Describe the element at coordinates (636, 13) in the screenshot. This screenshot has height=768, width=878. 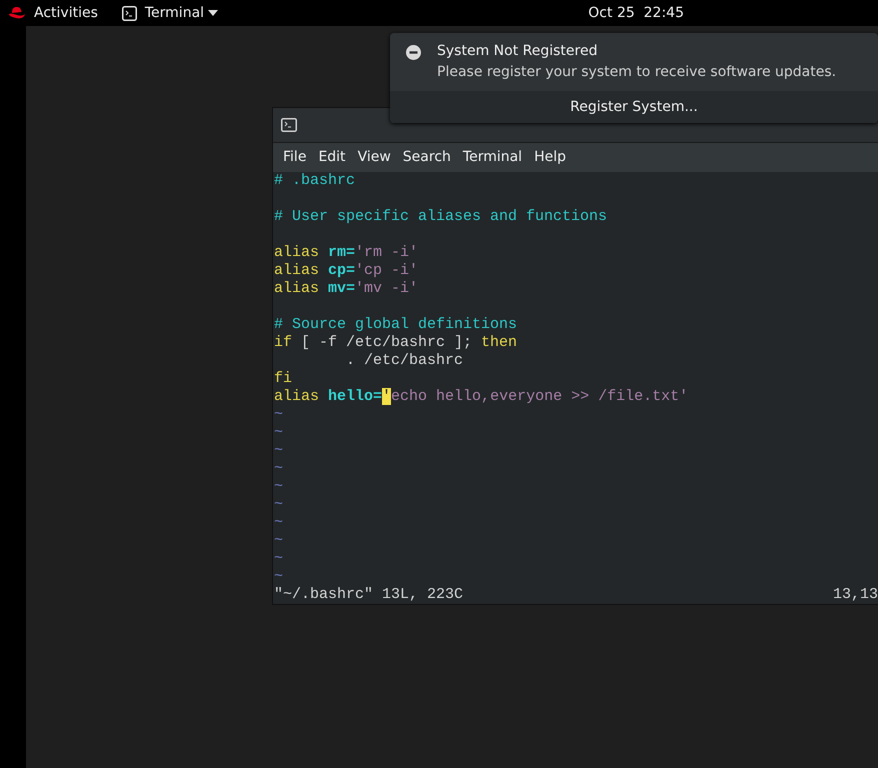
I see `clock: Oct 25 22:45` at that location.